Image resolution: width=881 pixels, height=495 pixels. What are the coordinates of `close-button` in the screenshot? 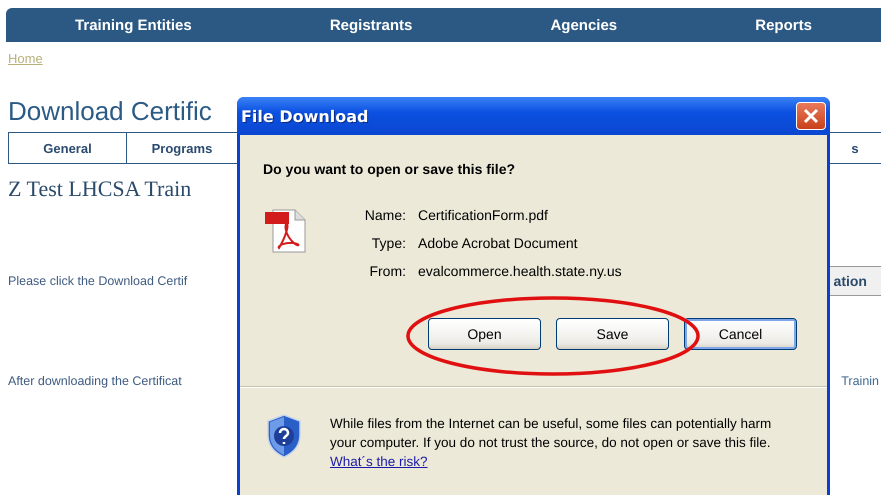 It's located at (811, 116).